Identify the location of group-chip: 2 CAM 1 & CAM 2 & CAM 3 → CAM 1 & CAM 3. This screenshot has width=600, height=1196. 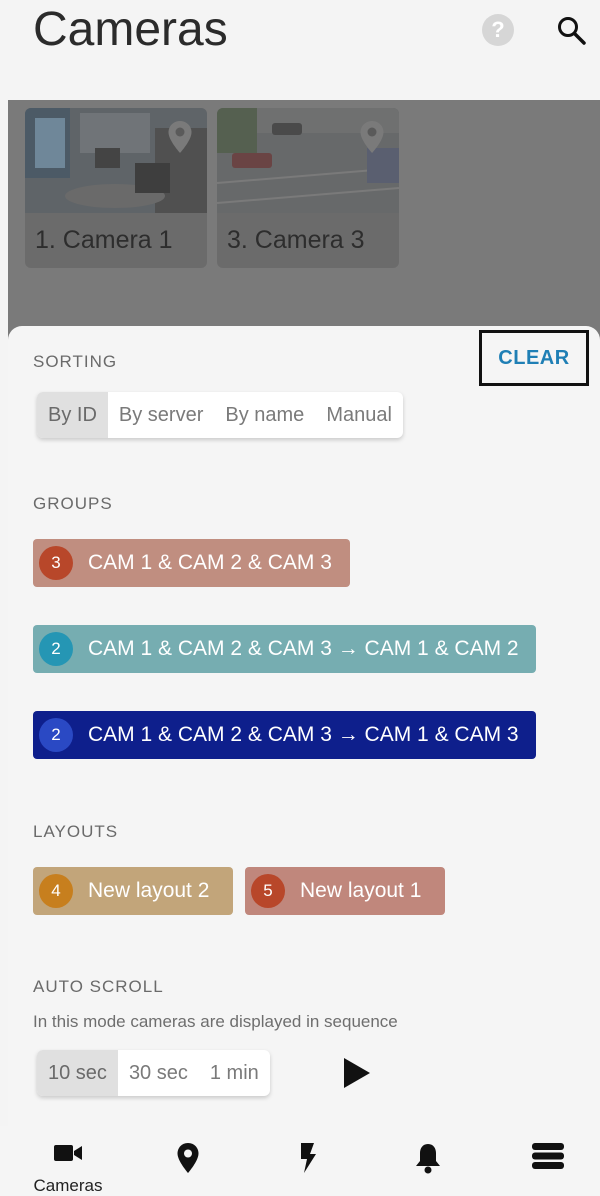
(284, 735).